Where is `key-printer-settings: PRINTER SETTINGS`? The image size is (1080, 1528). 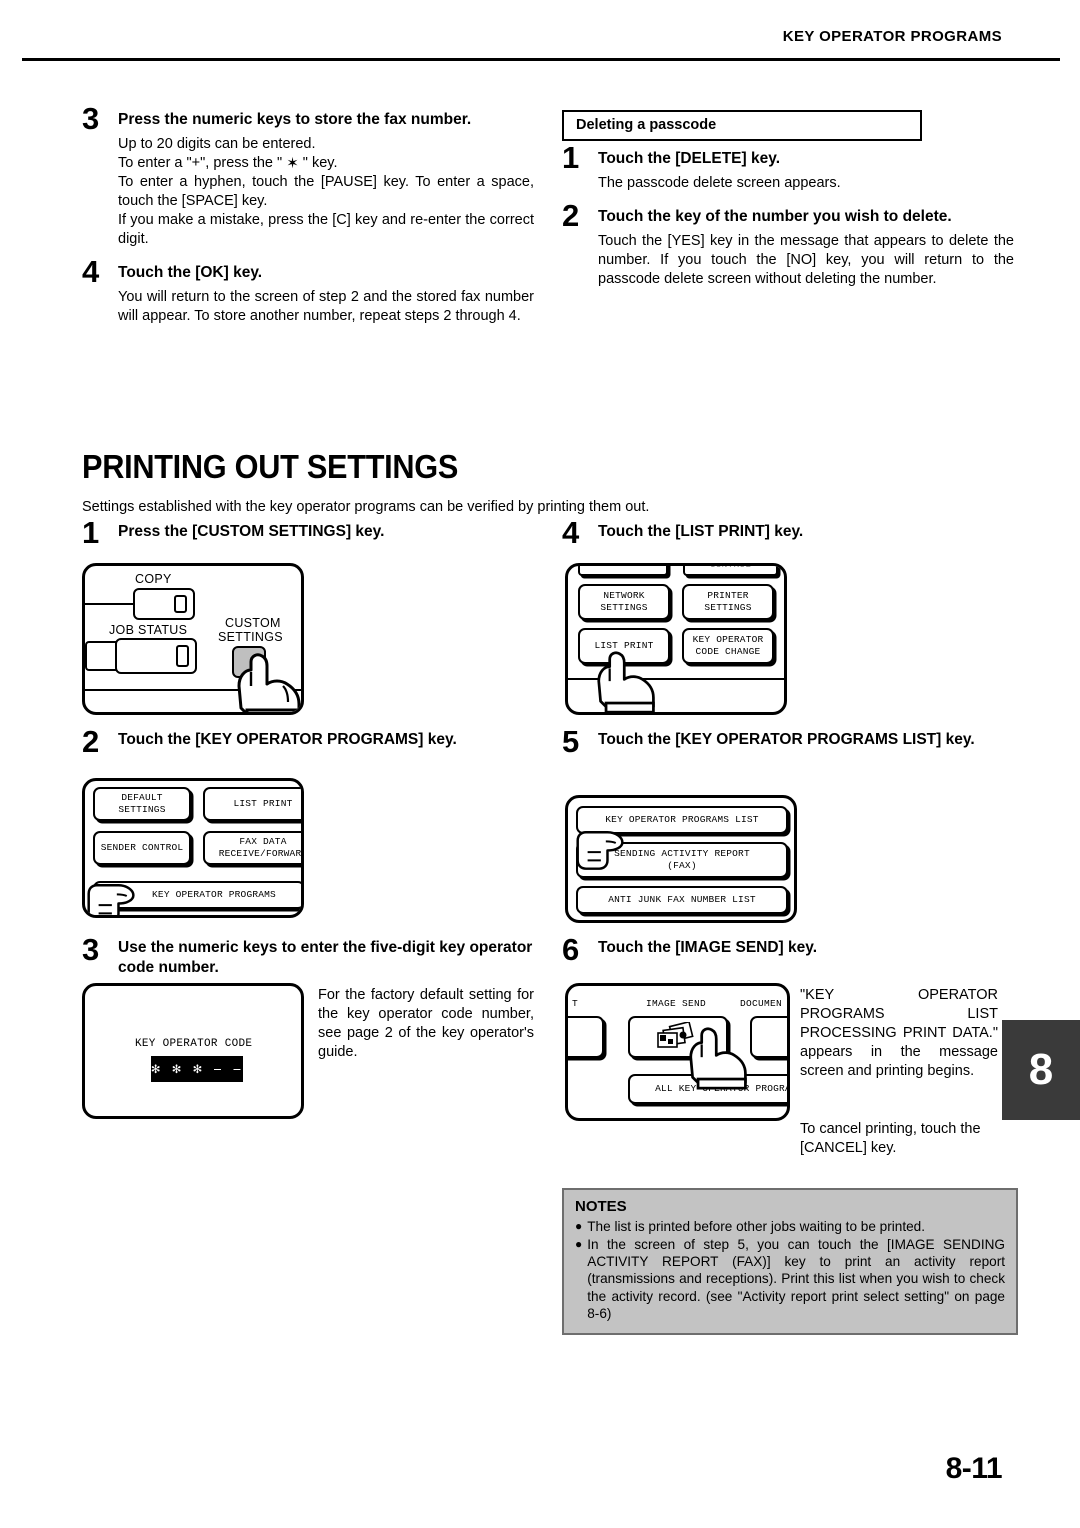 key-printer-settings: PRINTER SETTINGS is located at coordinates (728, 602).